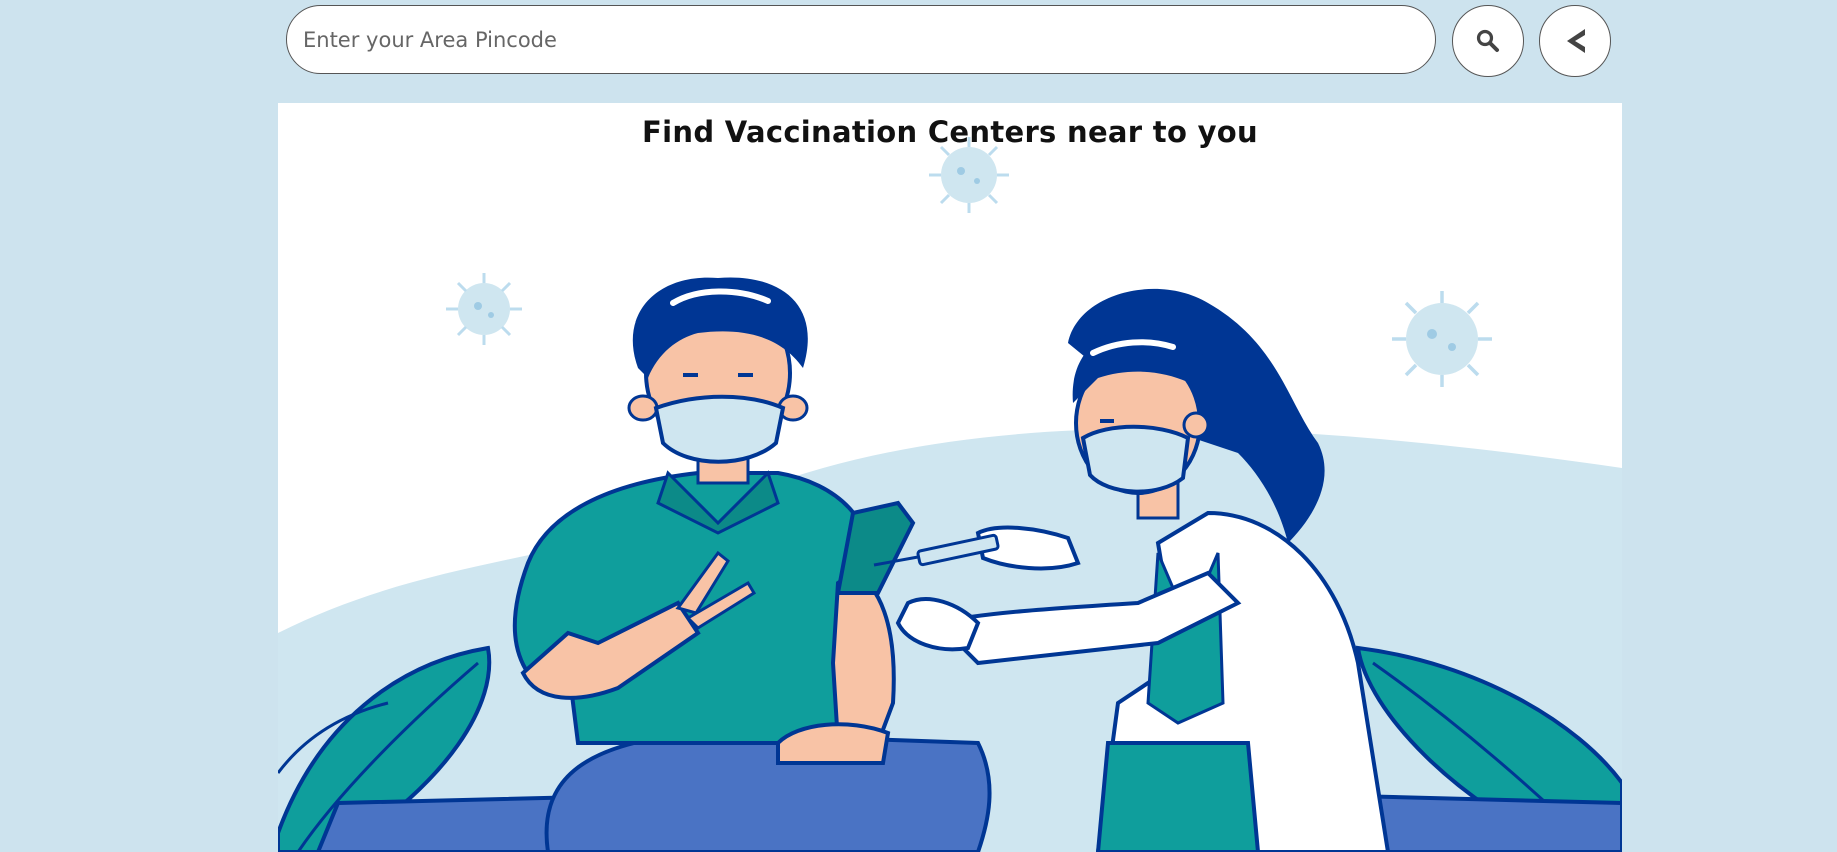 Image resolution: width=1837 pixels, height=852 pixels. I want to click on search-button, so click(1488, 41).